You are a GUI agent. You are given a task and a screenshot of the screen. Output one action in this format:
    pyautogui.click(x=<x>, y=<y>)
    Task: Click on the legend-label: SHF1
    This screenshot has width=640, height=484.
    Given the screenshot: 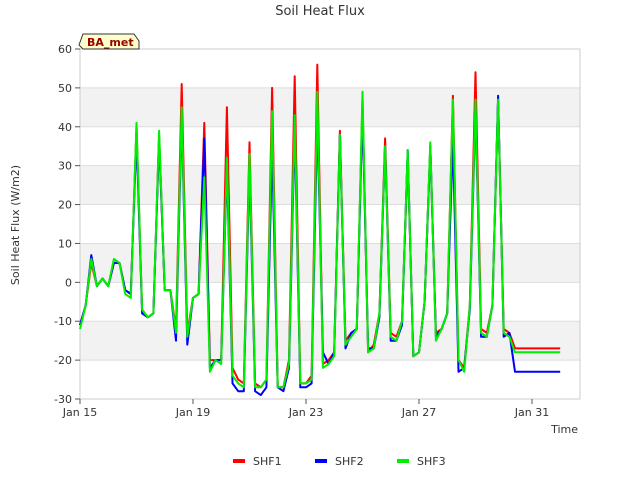 What is the action you would take?
    pyautogui.click(x=267, y=461)
    